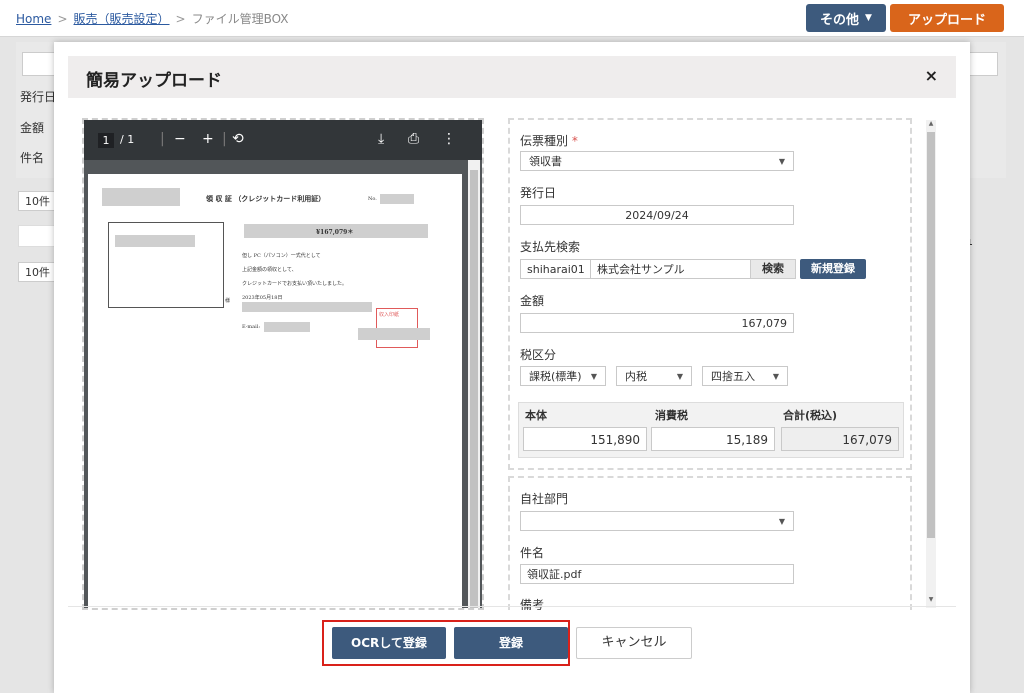 The image size is (1024, 693). Describe the element at coordinates (773, 269) in the screenshot. I see `search-button: 検索` at that location.